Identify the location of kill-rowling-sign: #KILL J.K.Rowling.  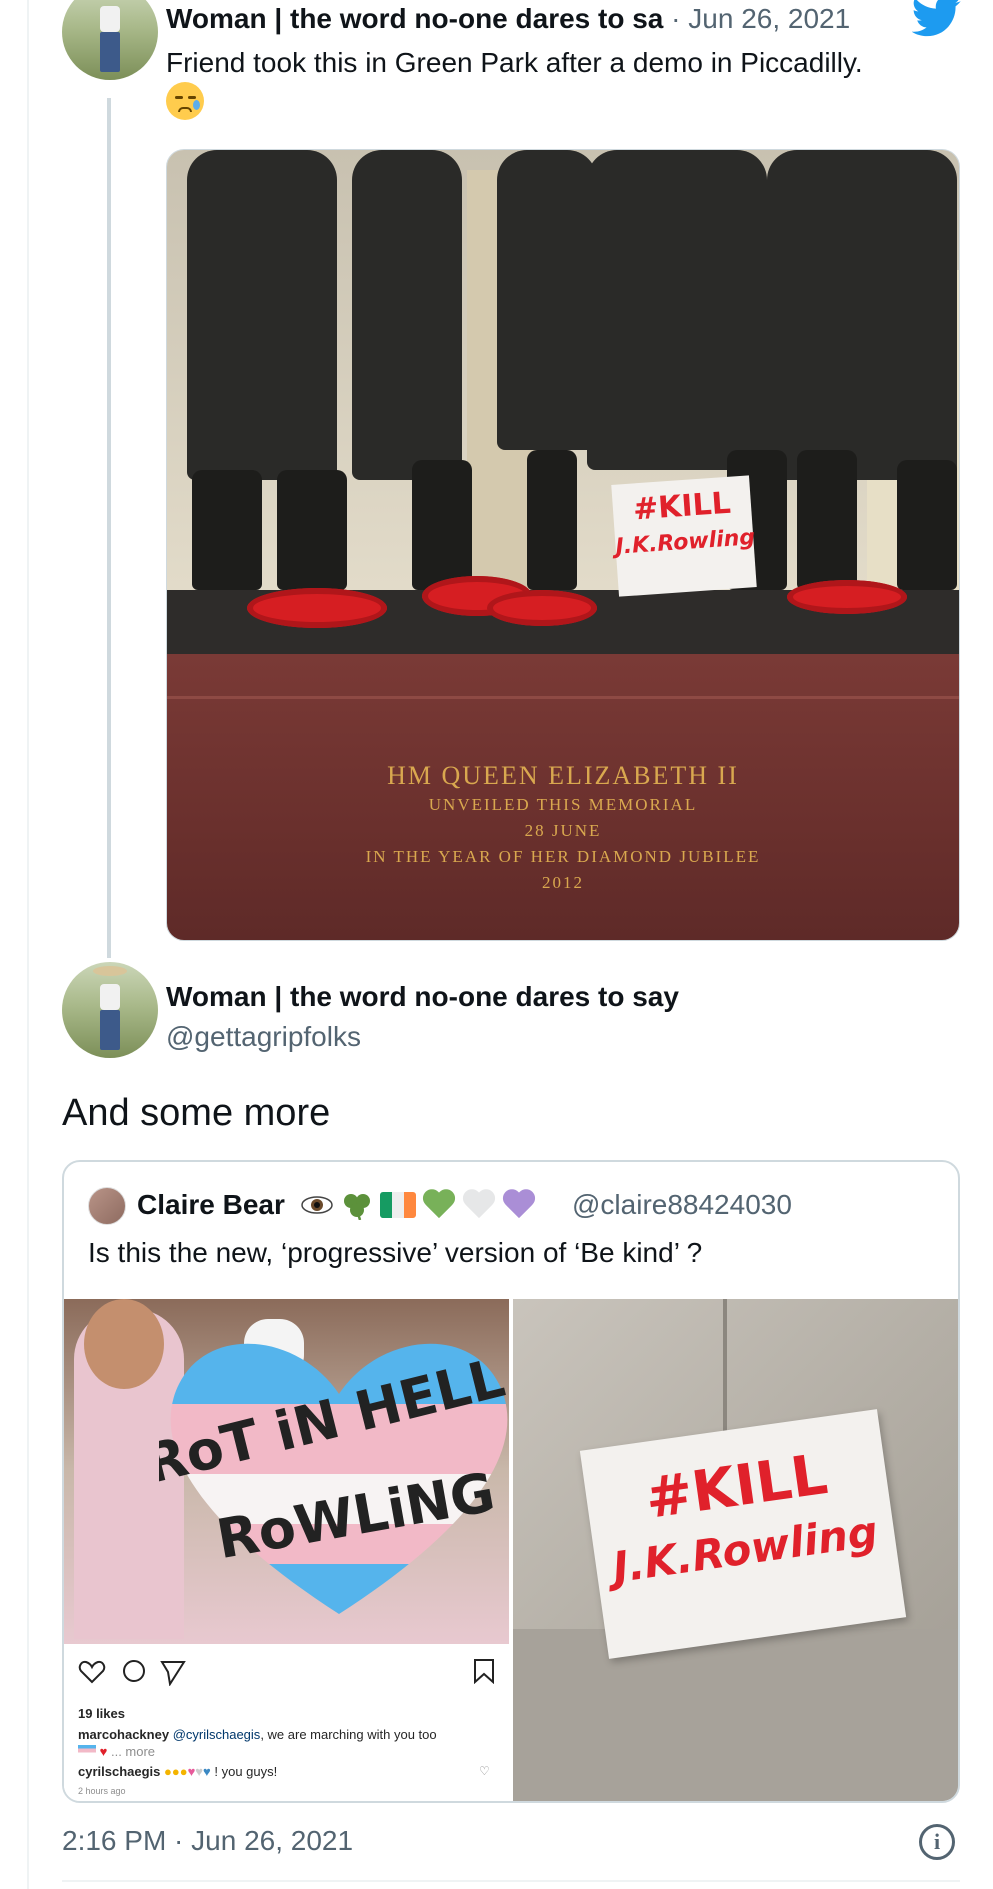
(684, 536).